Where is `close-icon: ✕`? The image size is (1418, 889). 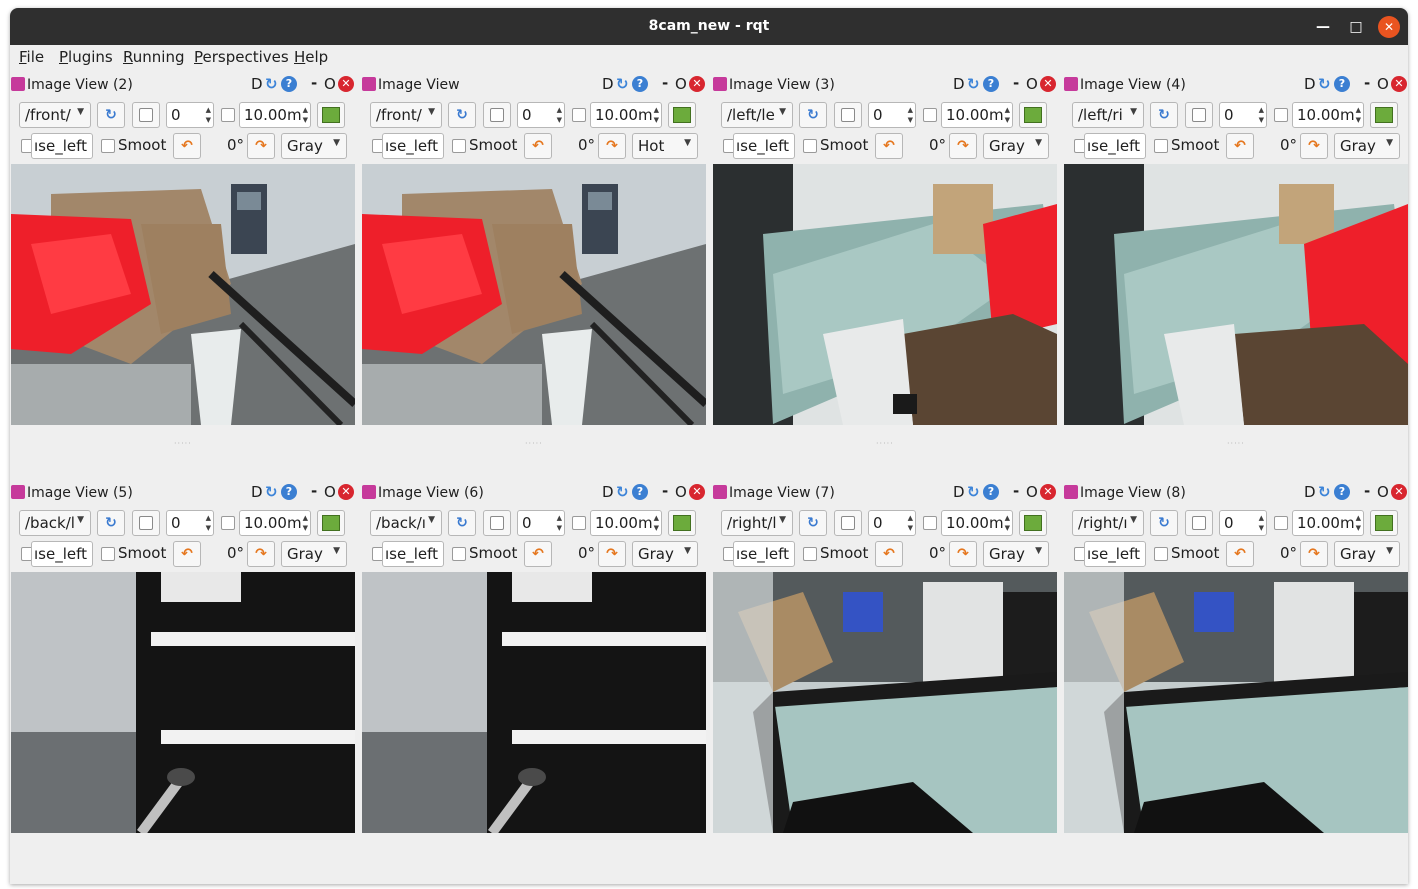 close-icon: ✕ is located at coordinates (1389, 27).